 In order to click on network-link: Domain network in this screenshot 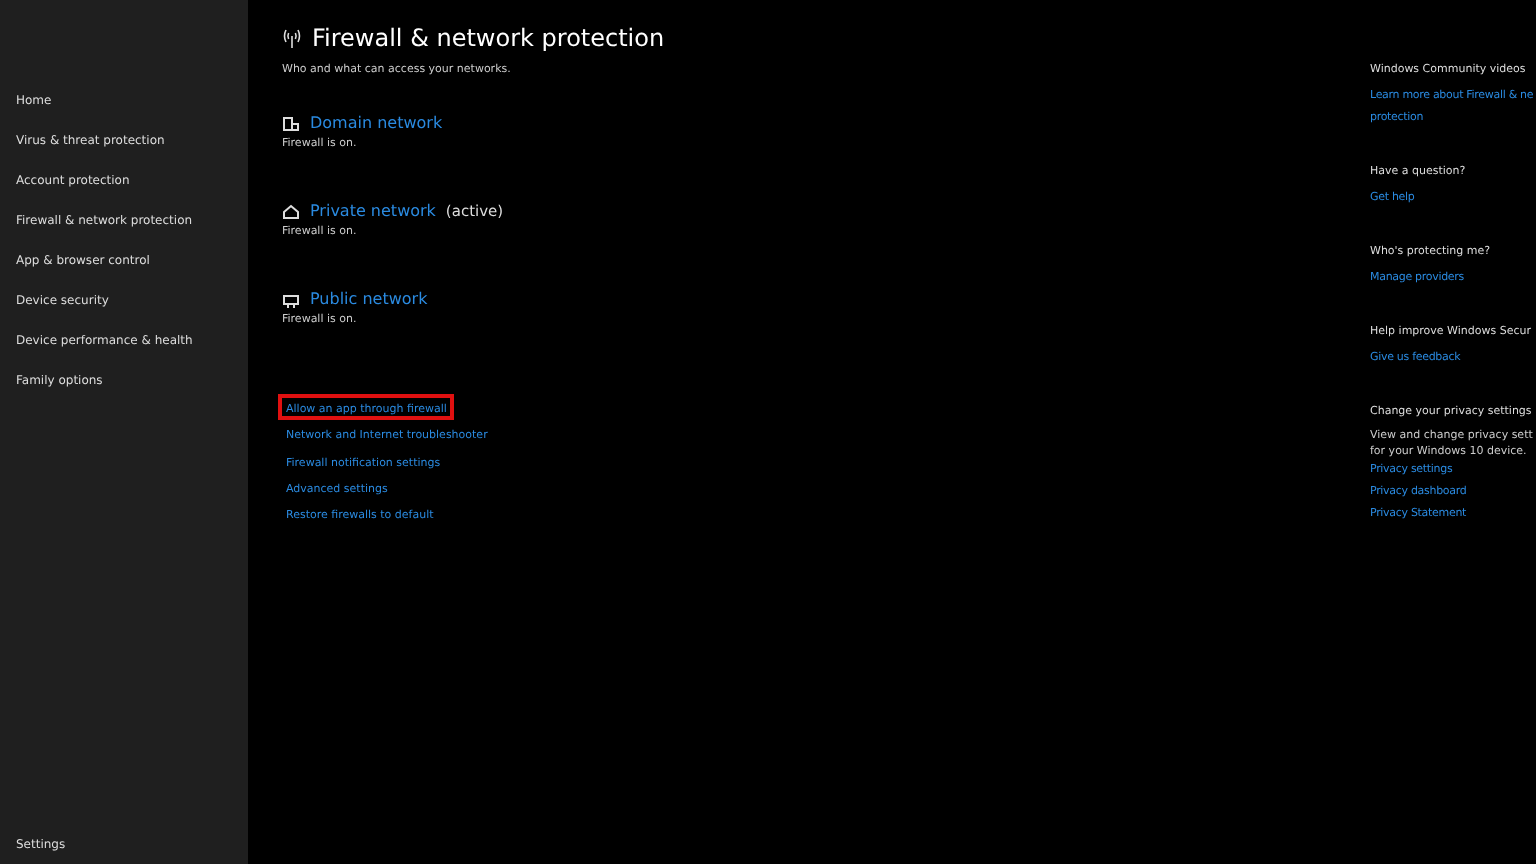, I will do `click(376, 123)`.